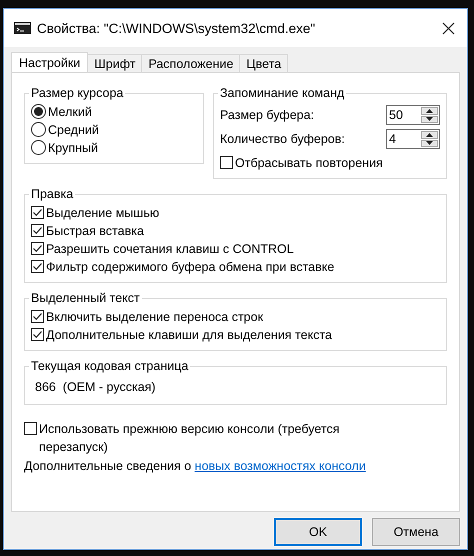 This screenshot has height=556, width=474. What do you see at coordinates (413, 115) in the screenshot?
I see `spin-field: 50` at bounding box center [413, 115].